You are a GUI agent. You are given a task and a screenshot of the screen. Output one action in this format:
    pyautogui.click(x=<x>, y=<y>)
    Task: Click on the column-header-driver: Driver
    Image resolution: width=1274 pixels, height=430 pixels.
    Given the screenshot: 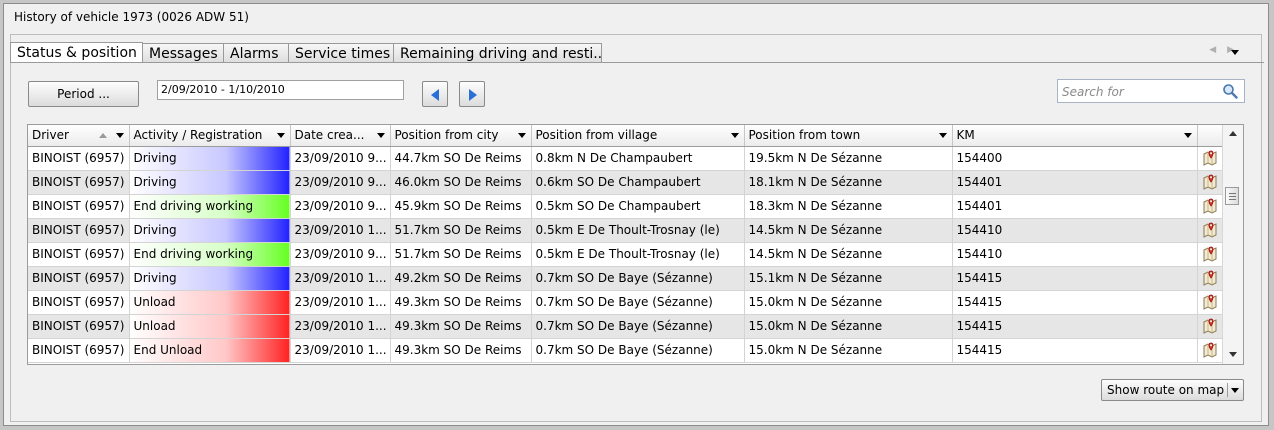 What is the action you would take?
    pyautogui.click(x=79, y=136)
    